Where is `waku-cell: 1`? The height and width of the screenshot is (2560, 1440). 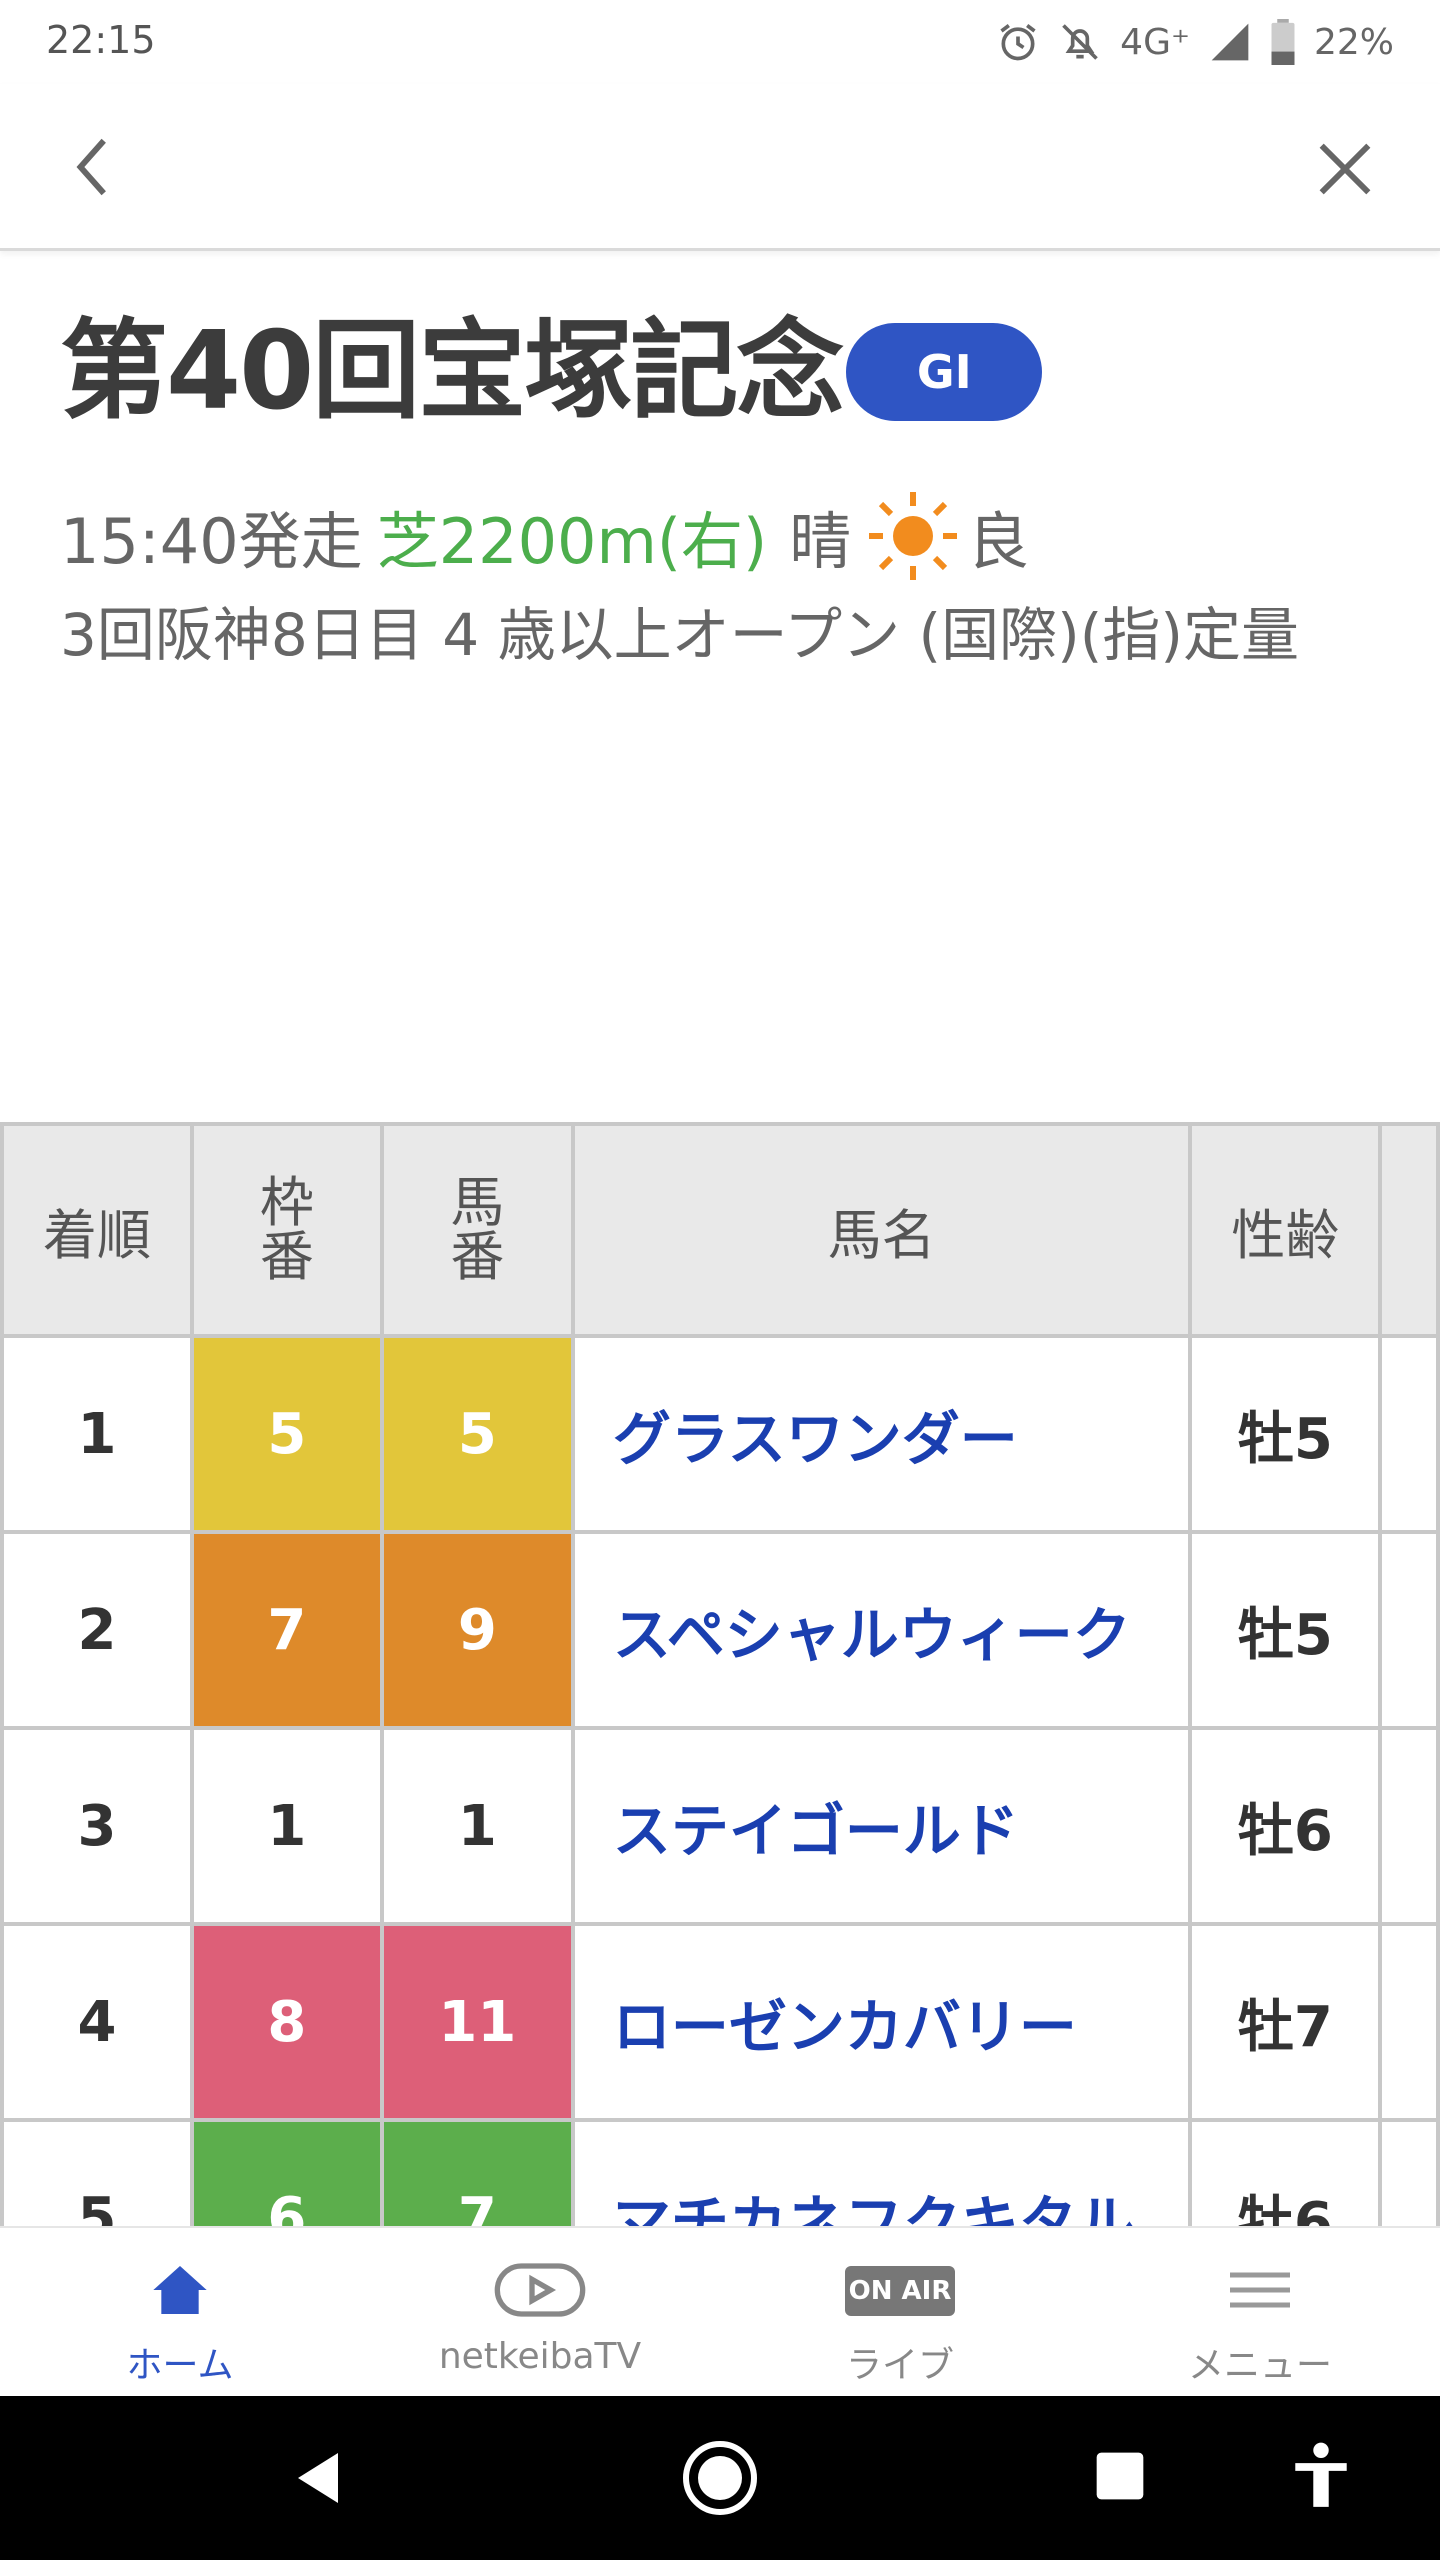
waku-cell: 1 is located at coordinates (286, 1826).